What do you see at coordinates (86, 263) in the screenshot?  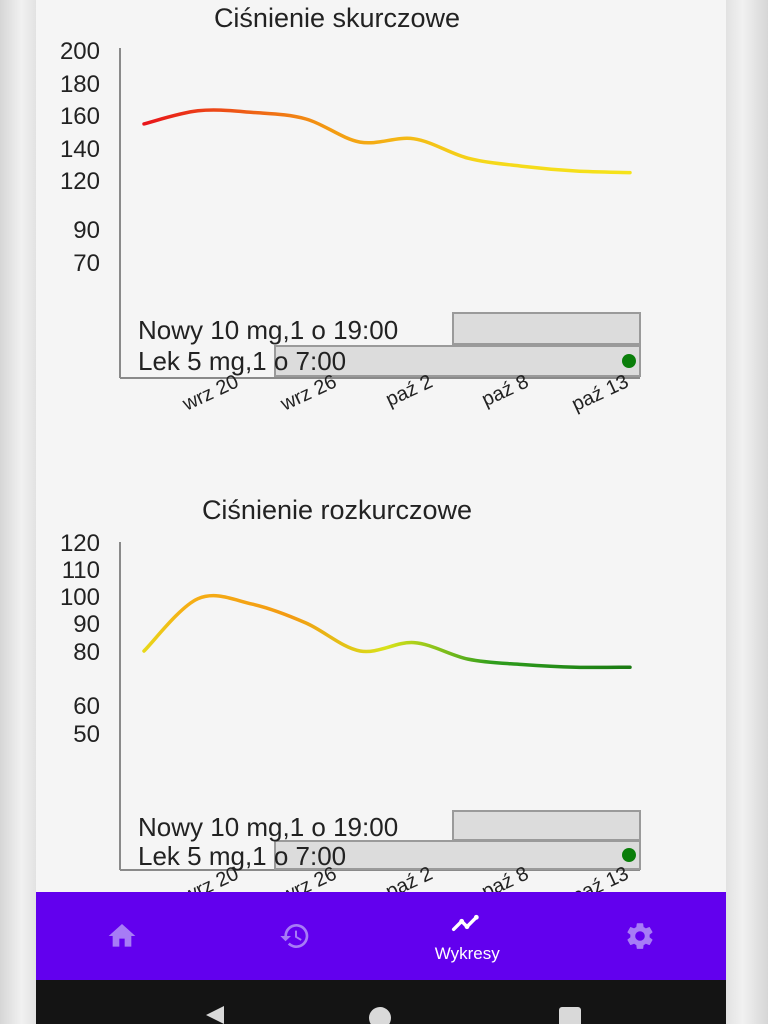 I see `y-tick-label: 70` at bounding box center [86, 263].